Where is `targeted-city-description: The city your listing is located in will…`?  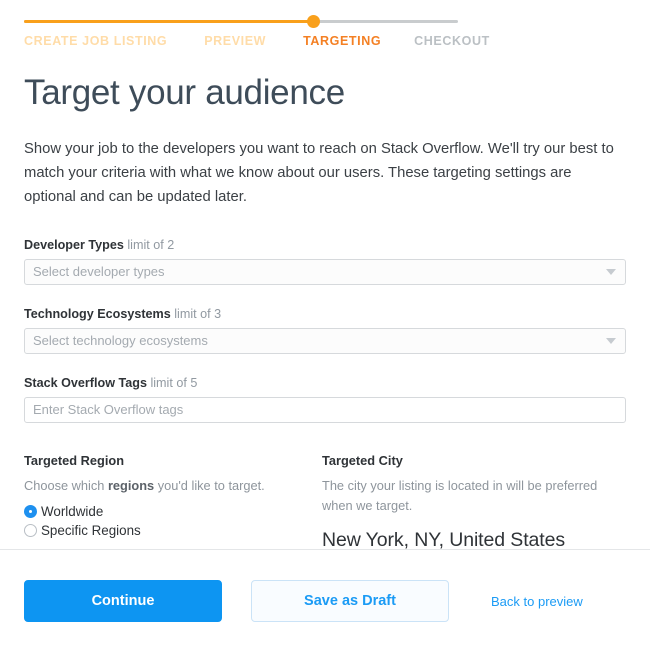
targeted-city-description: The city your listing is located in will… is located at coordinates (460, 495).